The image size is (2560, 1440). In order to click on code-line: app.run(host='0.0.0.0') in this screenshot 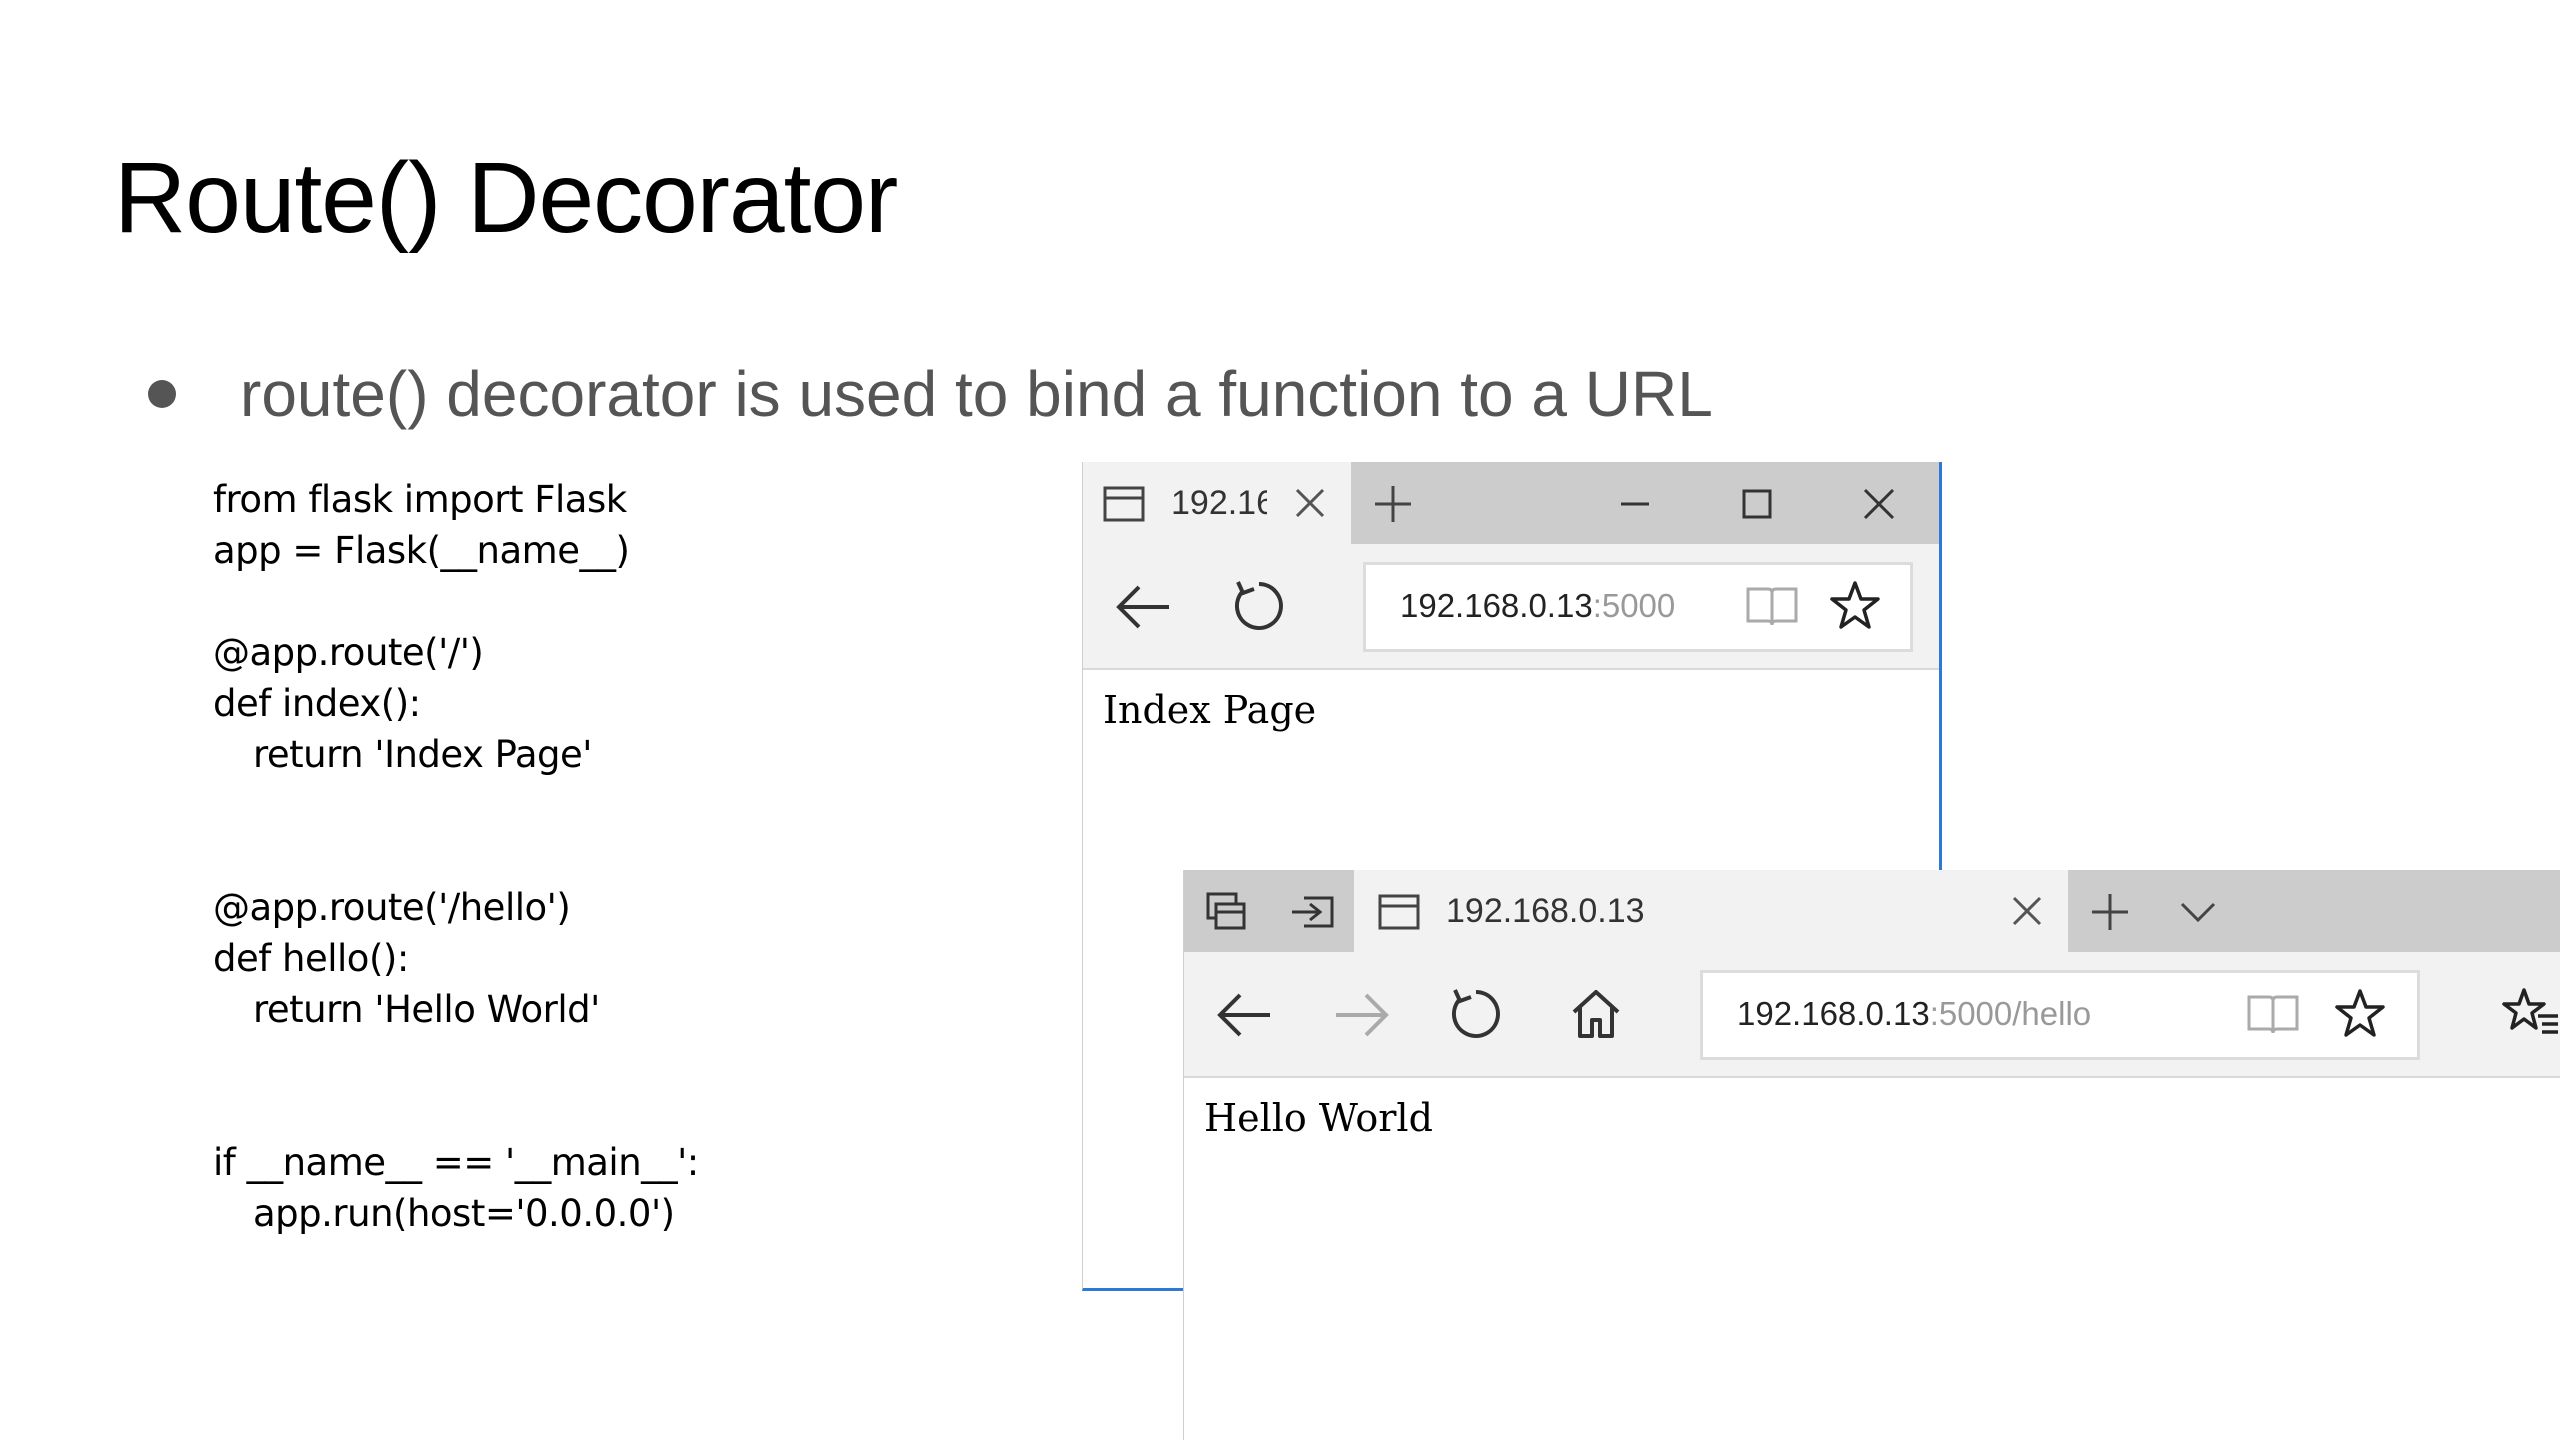, I will do `click(464, 1213)`.